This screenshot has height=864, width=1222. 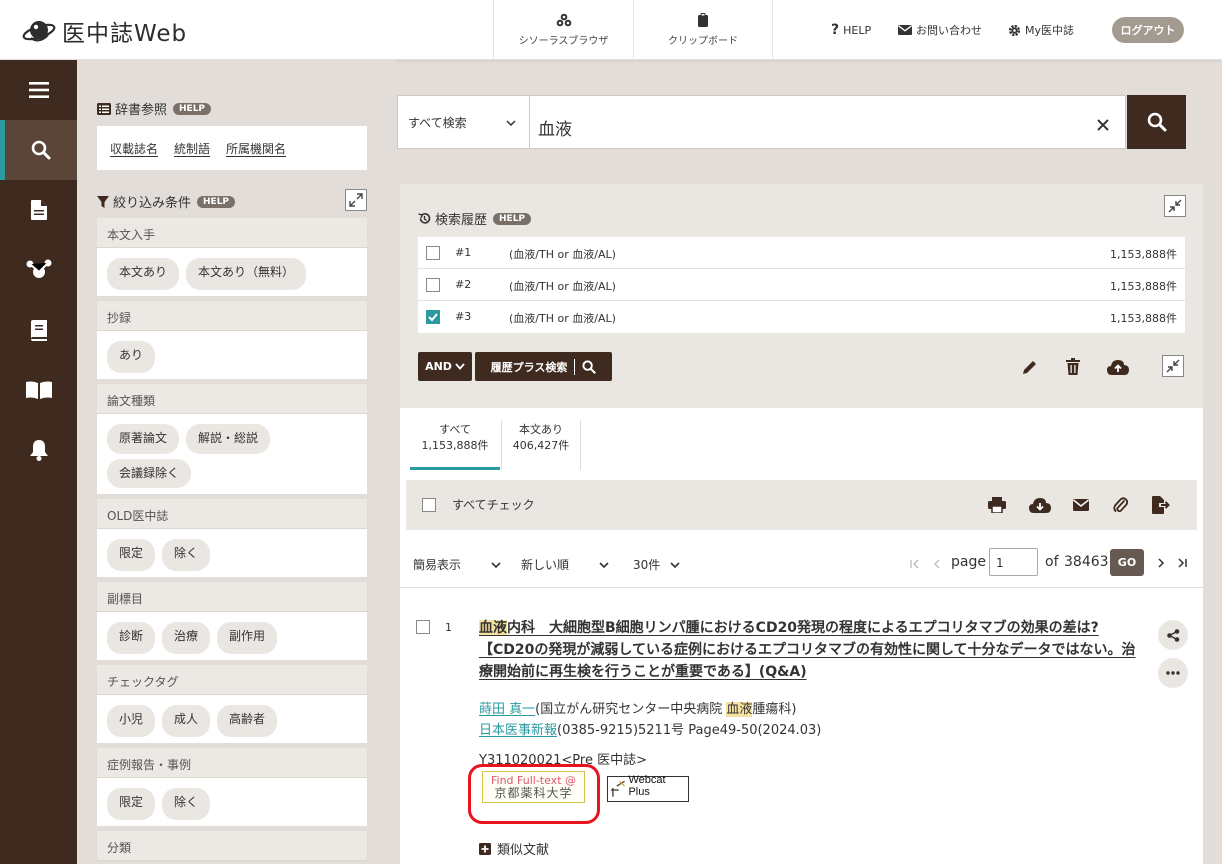 What do you see at coordinates (1013, 562) in the screenshot?
I see `page-input: 1` at bounding box center [1013, 562].